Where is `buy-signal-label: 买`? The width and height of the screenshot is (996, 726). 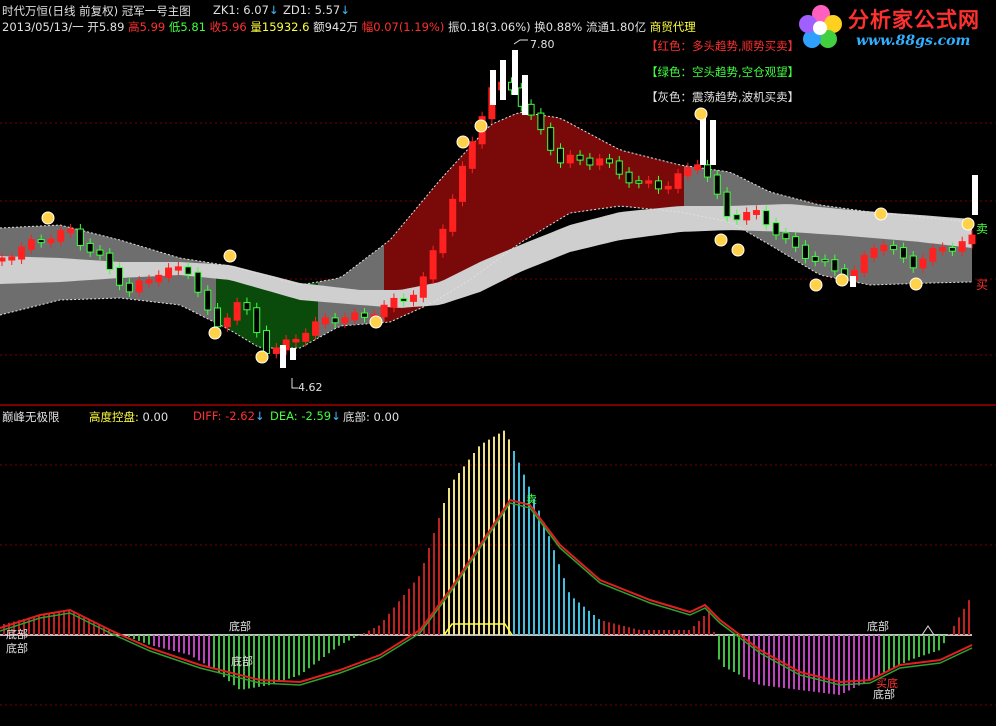 buy-signal-label: 买 is located at coordinates (982, 285).